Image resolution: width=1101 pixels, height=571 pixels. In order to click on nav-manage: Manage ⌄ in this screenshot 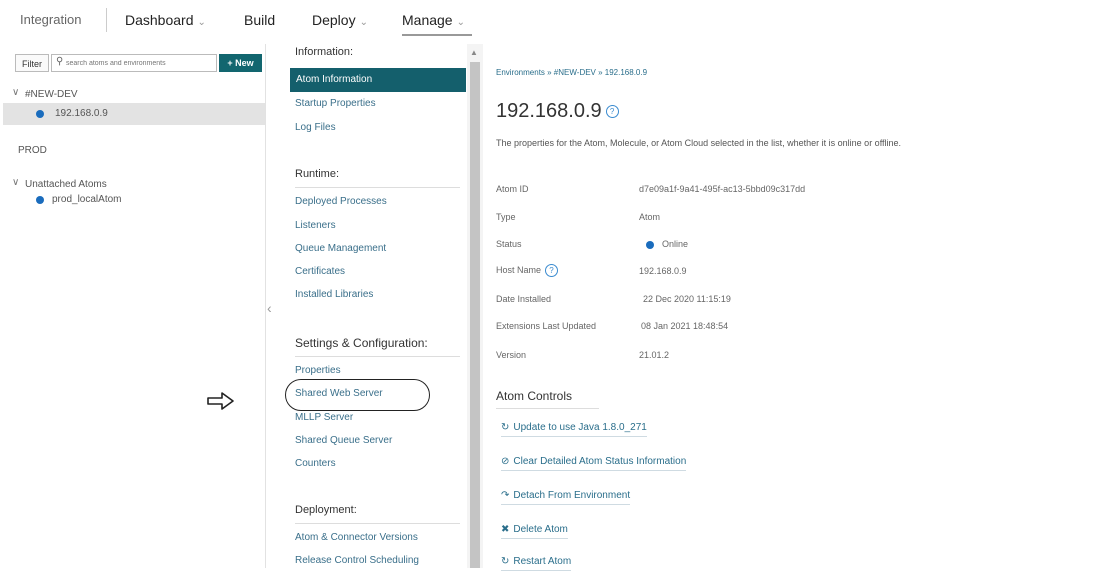, I will do `click(433, 20)`.